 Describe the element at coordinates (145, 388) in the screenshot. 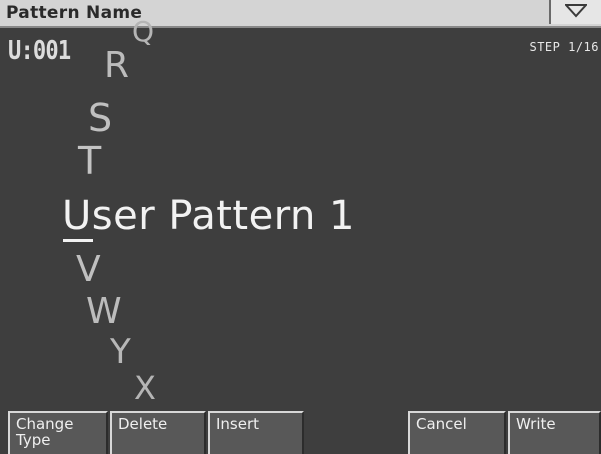

I see `wheel-char-x: X` at that location.